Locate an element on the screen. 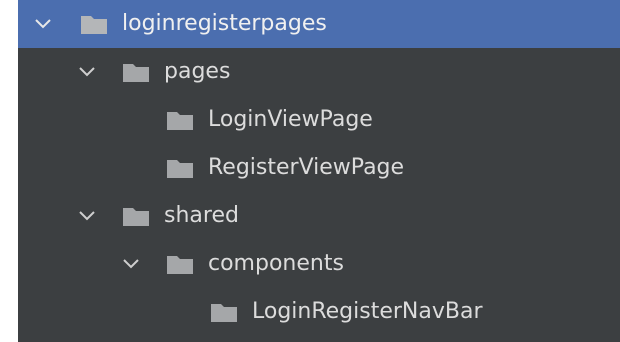 This screenshot has height=342, width=620. tree-node-loginregisterpages: loginregisterpages is located at coordinates (319, 24).